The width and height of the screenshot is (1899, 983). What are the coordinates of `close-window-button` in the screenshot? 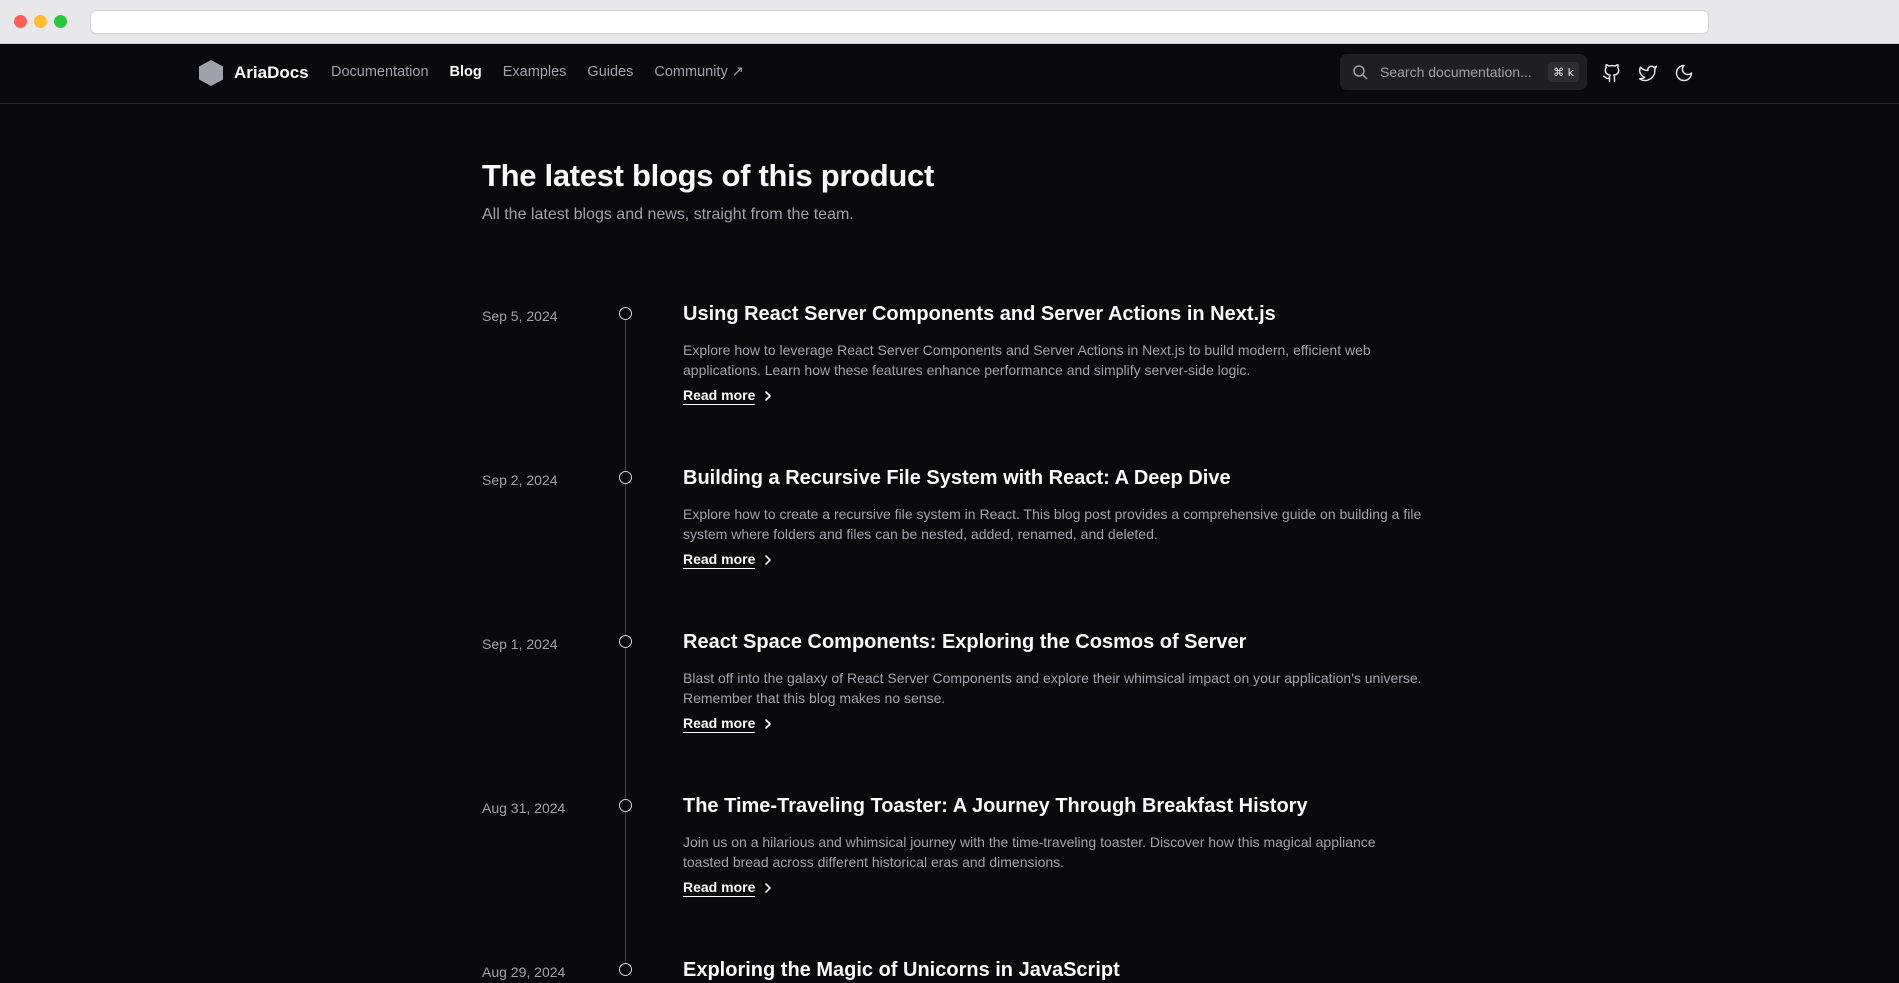 It's located at (20, 21).